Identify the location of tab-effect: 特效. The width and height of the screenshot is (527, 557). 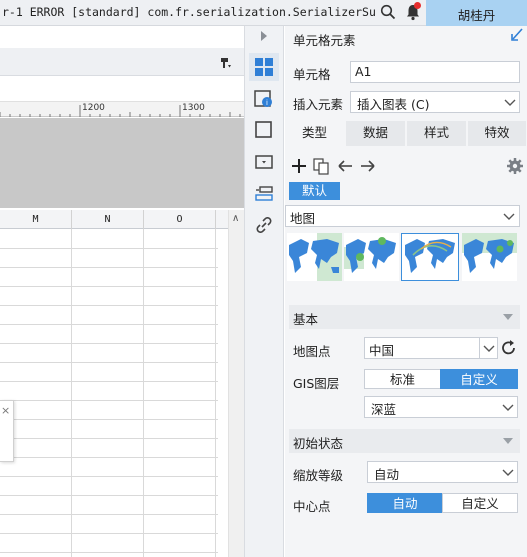
(497, 133).